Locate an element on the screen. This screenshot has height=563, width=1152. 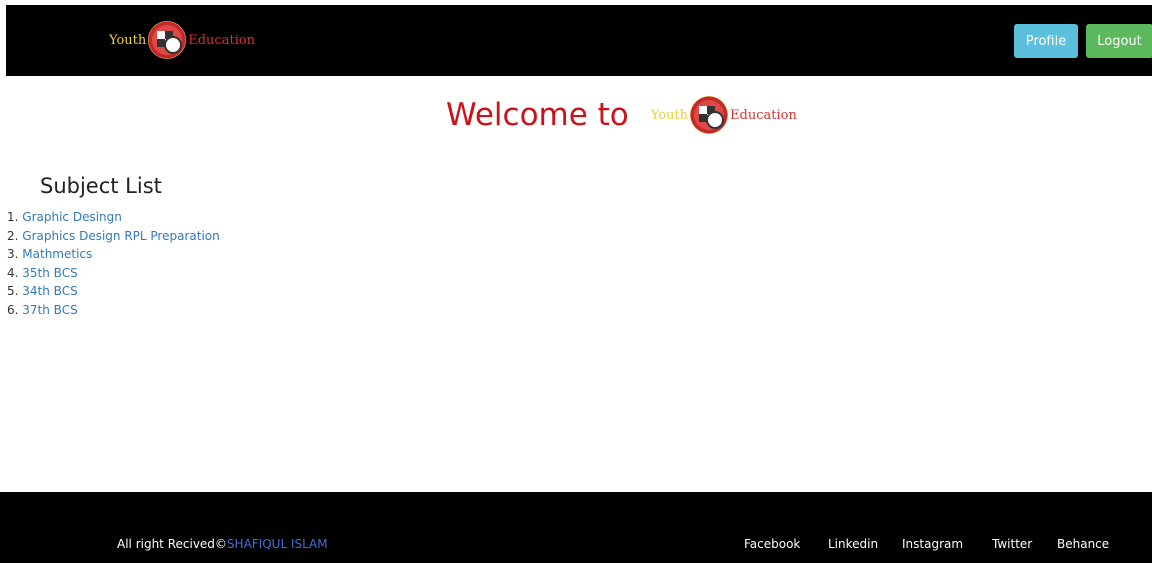
list-number: 3. is located at coordinates (13, 254).